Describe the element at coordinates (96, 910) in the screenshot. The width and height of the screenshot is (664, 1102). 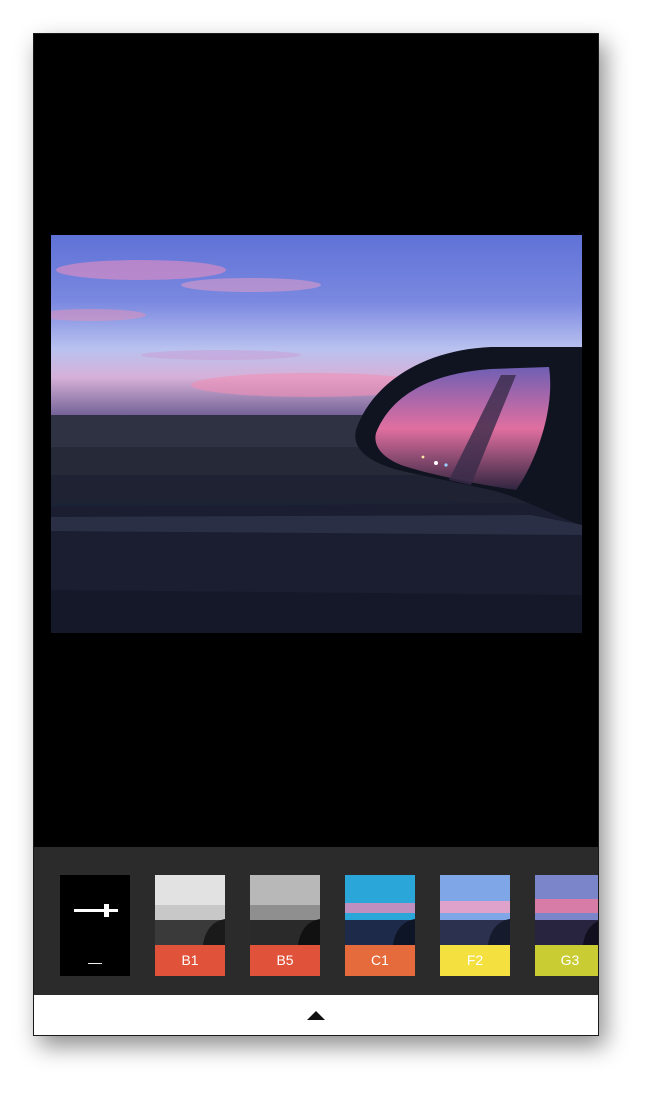
I see `adjust-sliders-icon` at that location.